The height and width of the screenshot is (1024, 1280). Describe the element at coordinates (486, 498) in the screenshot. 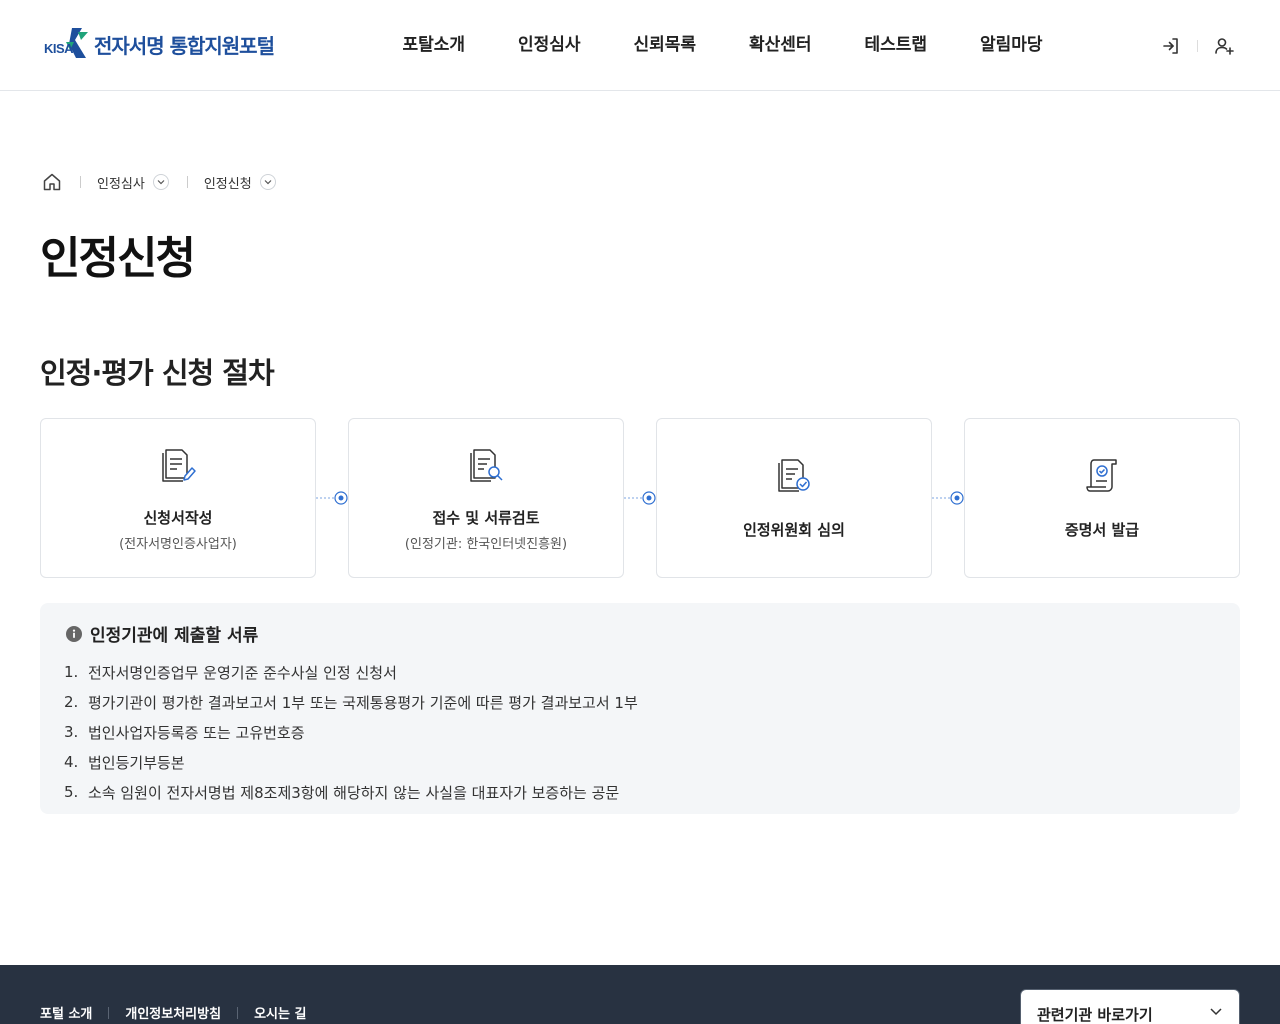

I see `step-card-review: 접수 및 서류검토 (인정기관: 한국인터넷진흥원)` at that location.